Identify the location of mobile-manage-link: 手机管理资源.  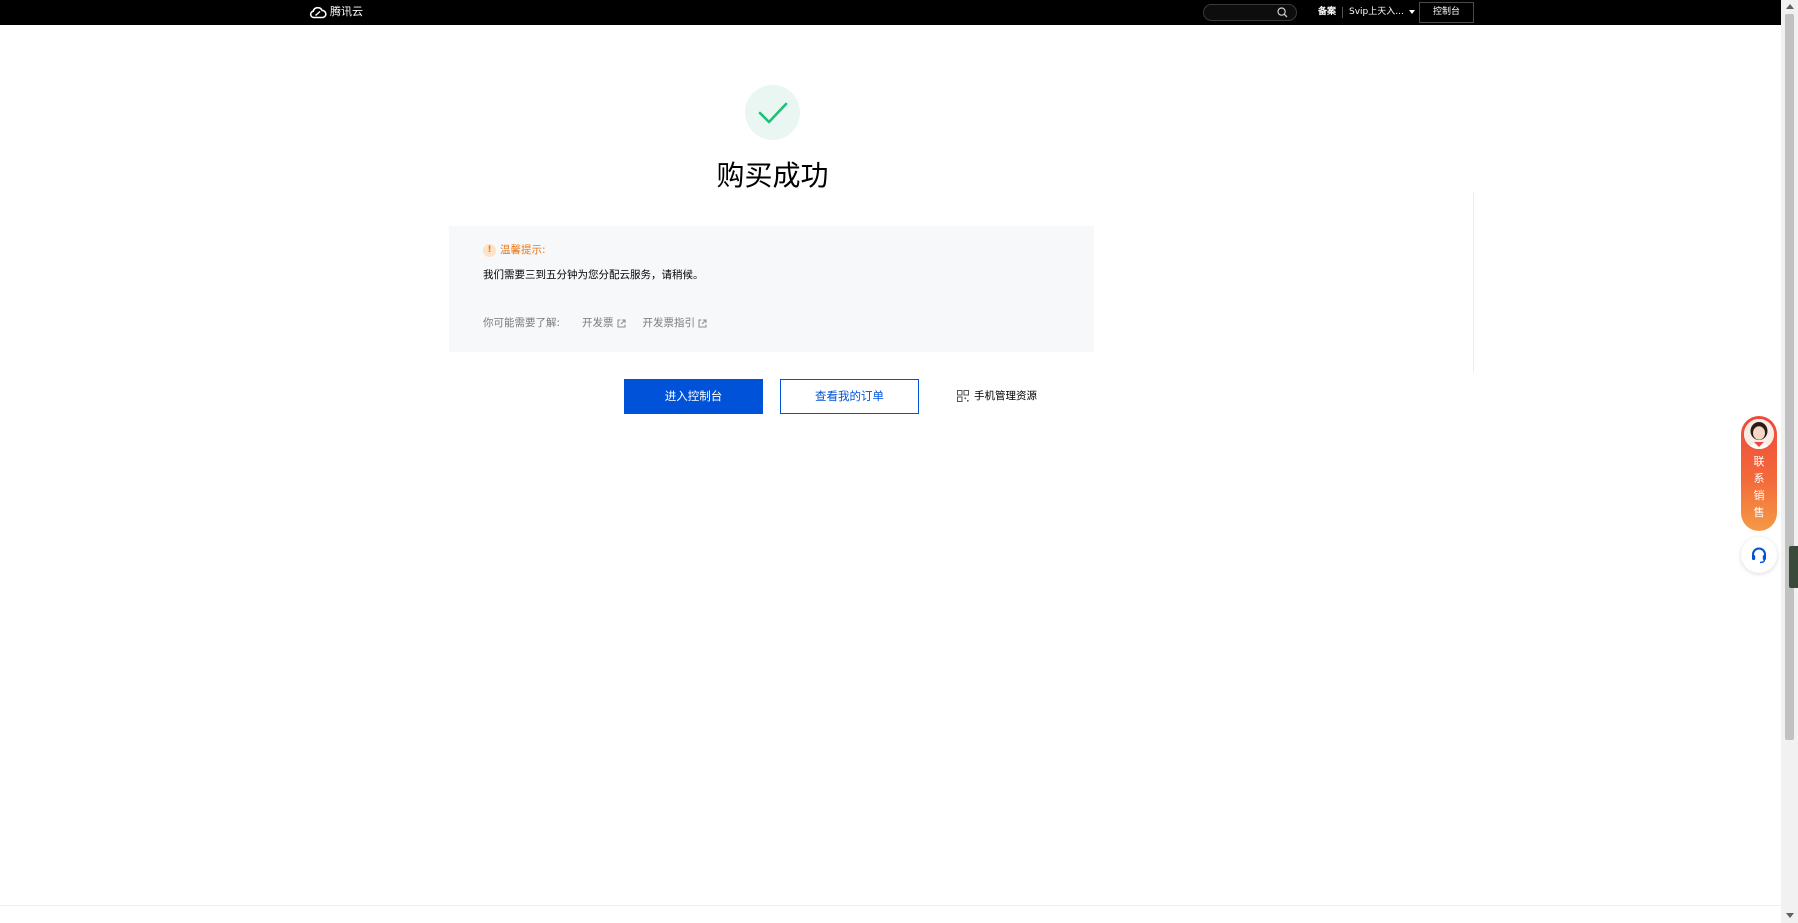
(997, 396).